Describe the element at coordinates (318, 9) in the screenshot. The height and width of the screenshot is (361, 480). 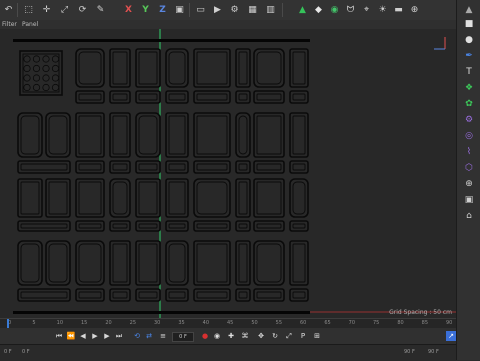
I see `cube-icon: ◆` at that location.